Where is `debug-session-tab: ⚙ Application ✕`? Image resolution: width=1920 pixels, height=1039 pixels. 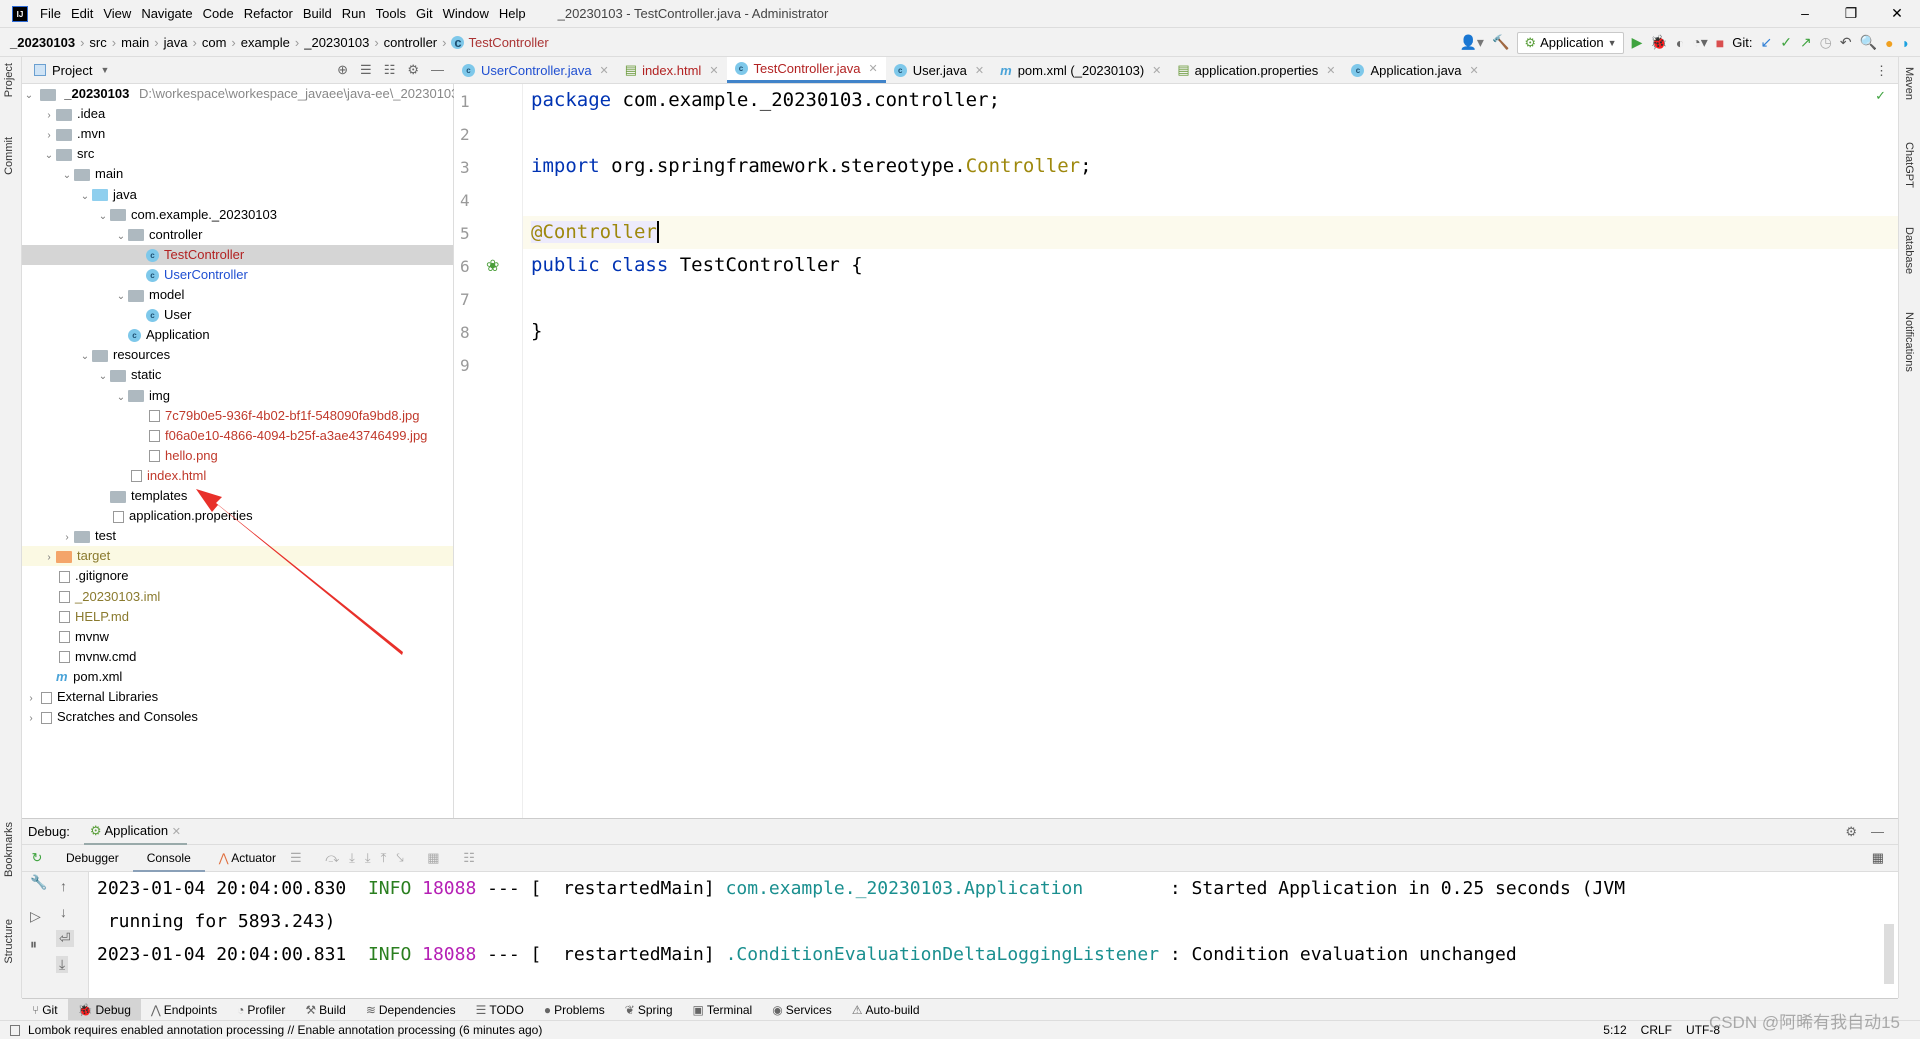
debug-session-tab: ⚙ Application ✕ is located at coordinates (135, 832).